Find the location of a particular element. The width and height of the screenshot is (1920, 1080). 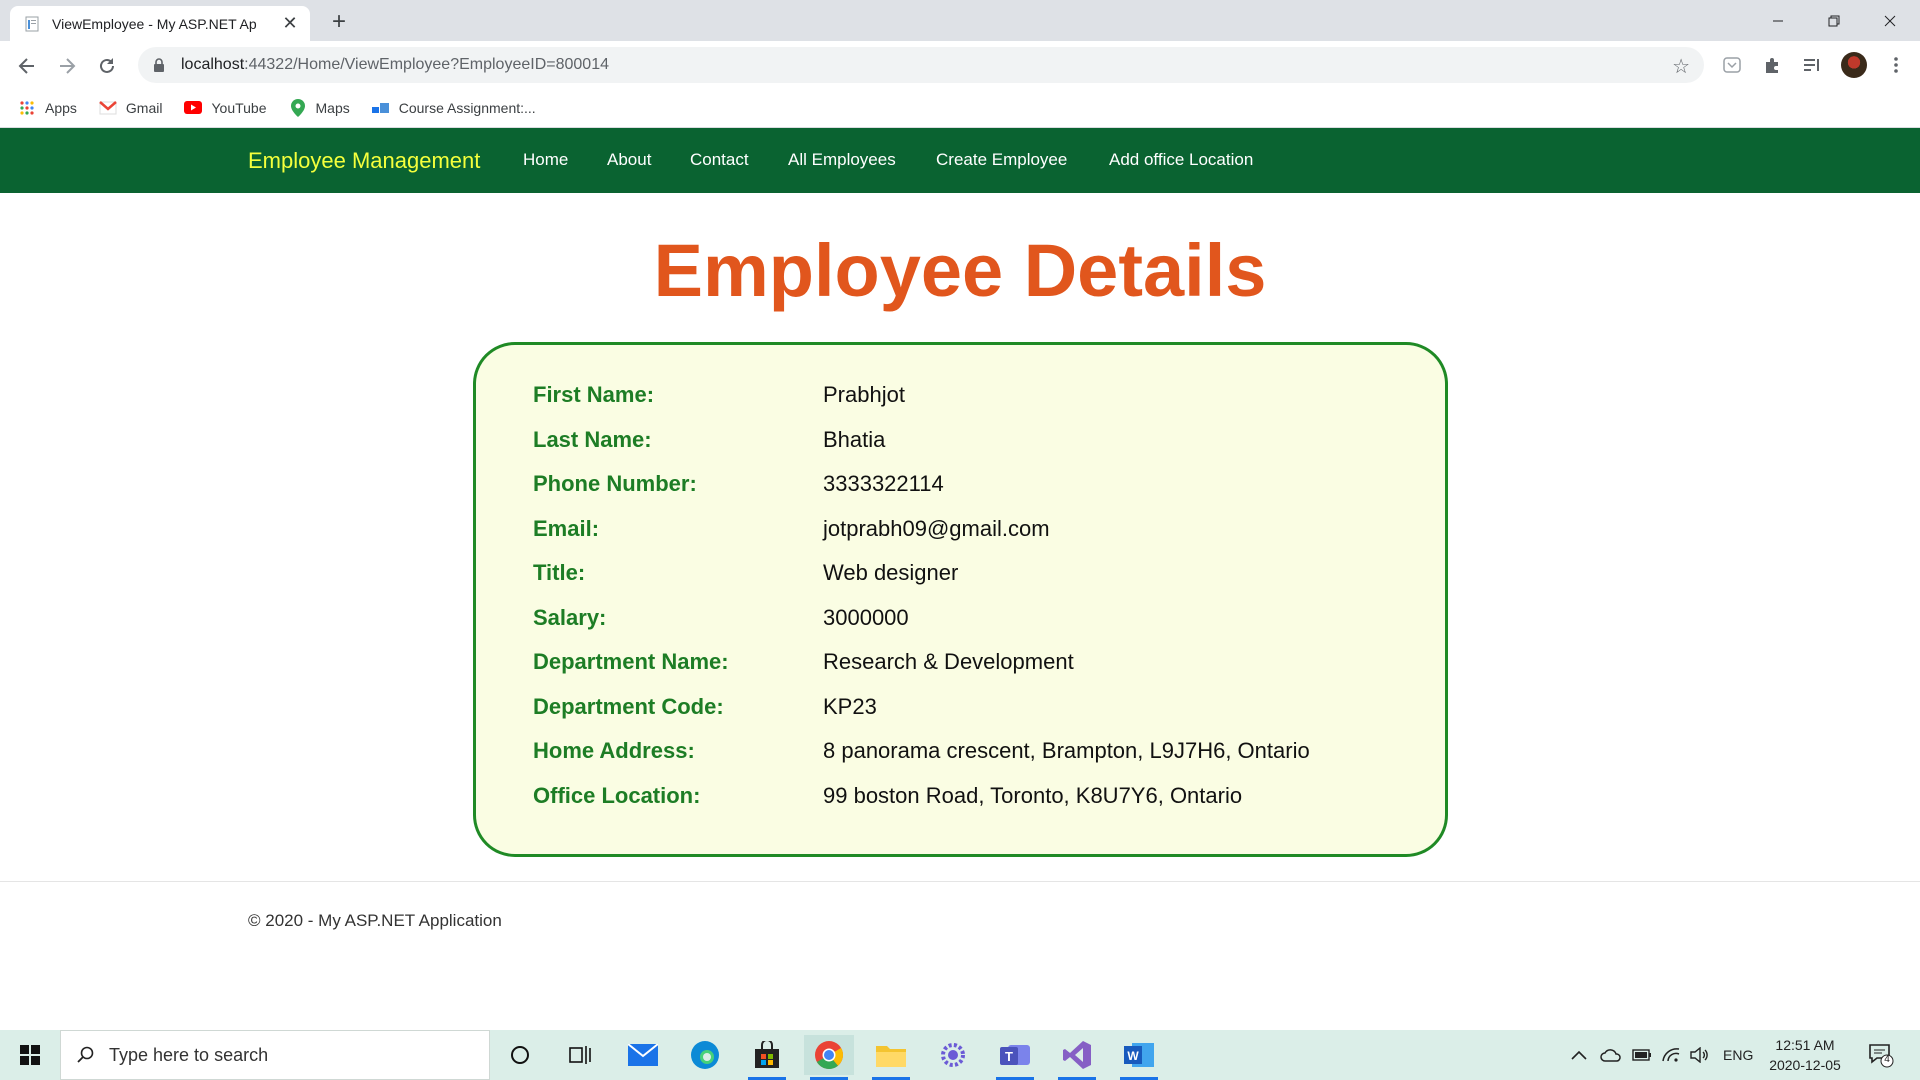

bookmark-gmail: Gmail is located at coordinates (131, 108).